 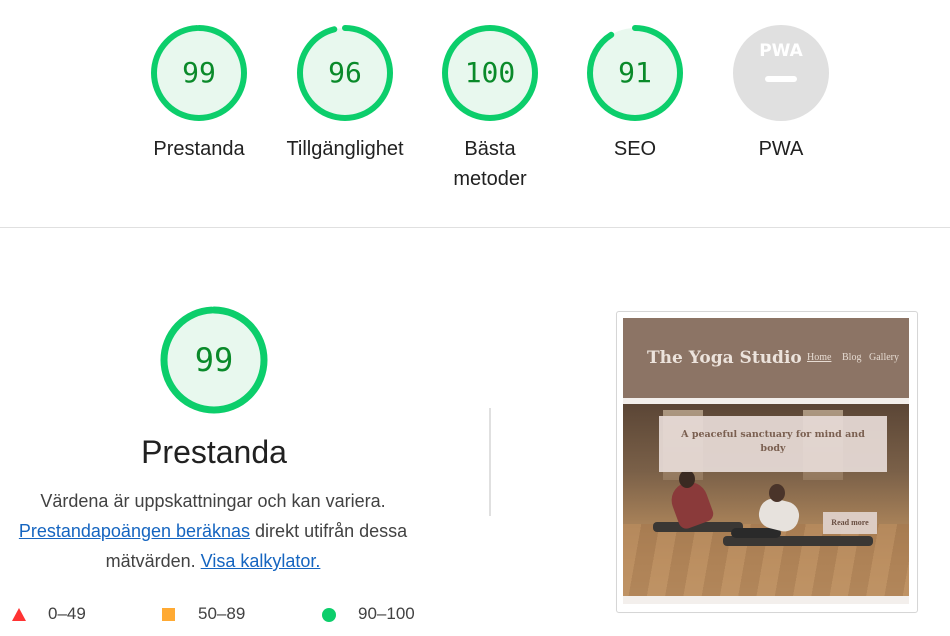 What do you see at coordinates (134, 531) in the screenshot?
I see `score-calculation-link: Prestandapoängen beräknas` at bounding box center [134, 531].